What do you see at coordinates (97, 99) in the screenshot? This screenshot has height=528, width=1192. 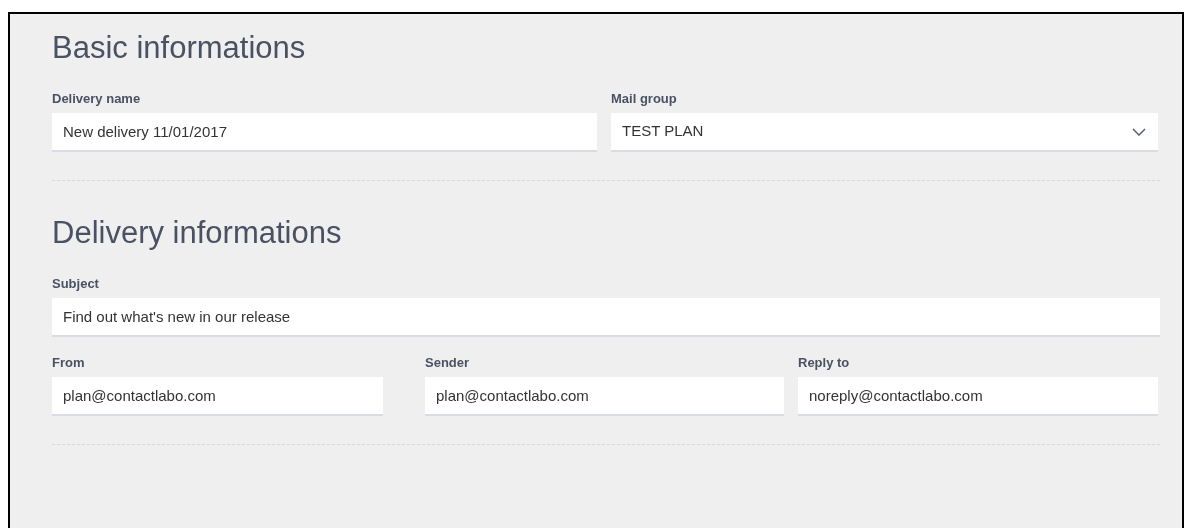 I see `field-label: Delivery name` at bounding box center [97, 99].